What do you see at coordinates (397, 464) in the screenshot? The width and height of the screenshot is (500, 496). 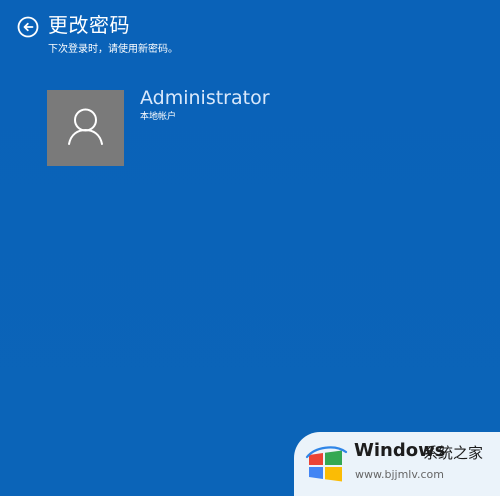 I see `watermark: Windows 系统之家 www.bjjmlv.com` at bounding box center [397, 464].